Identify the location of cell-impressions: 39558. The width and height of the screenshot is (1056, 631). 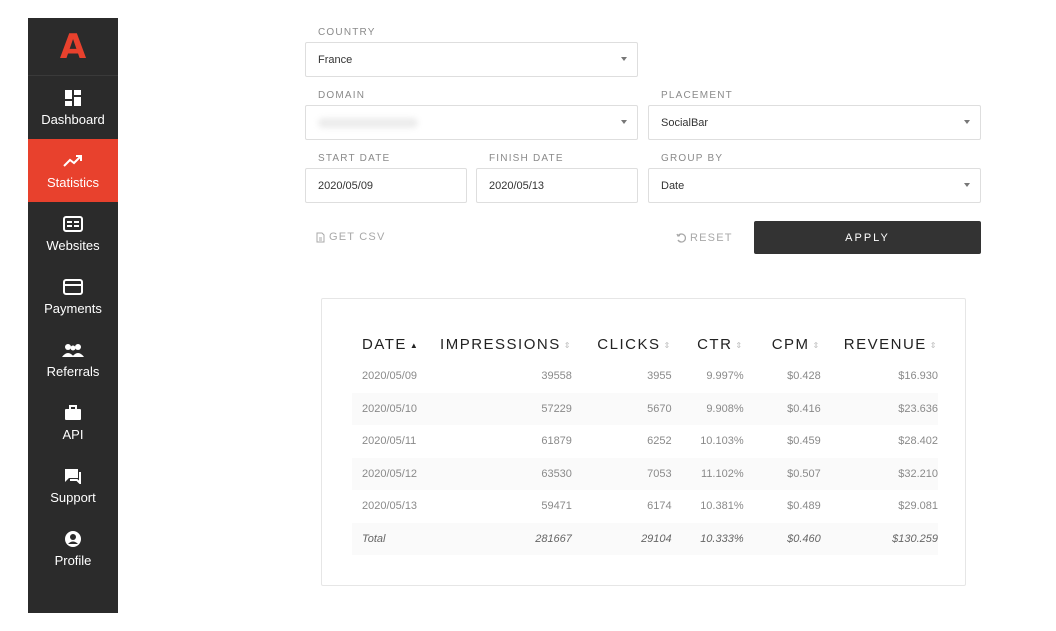
(556, 376).